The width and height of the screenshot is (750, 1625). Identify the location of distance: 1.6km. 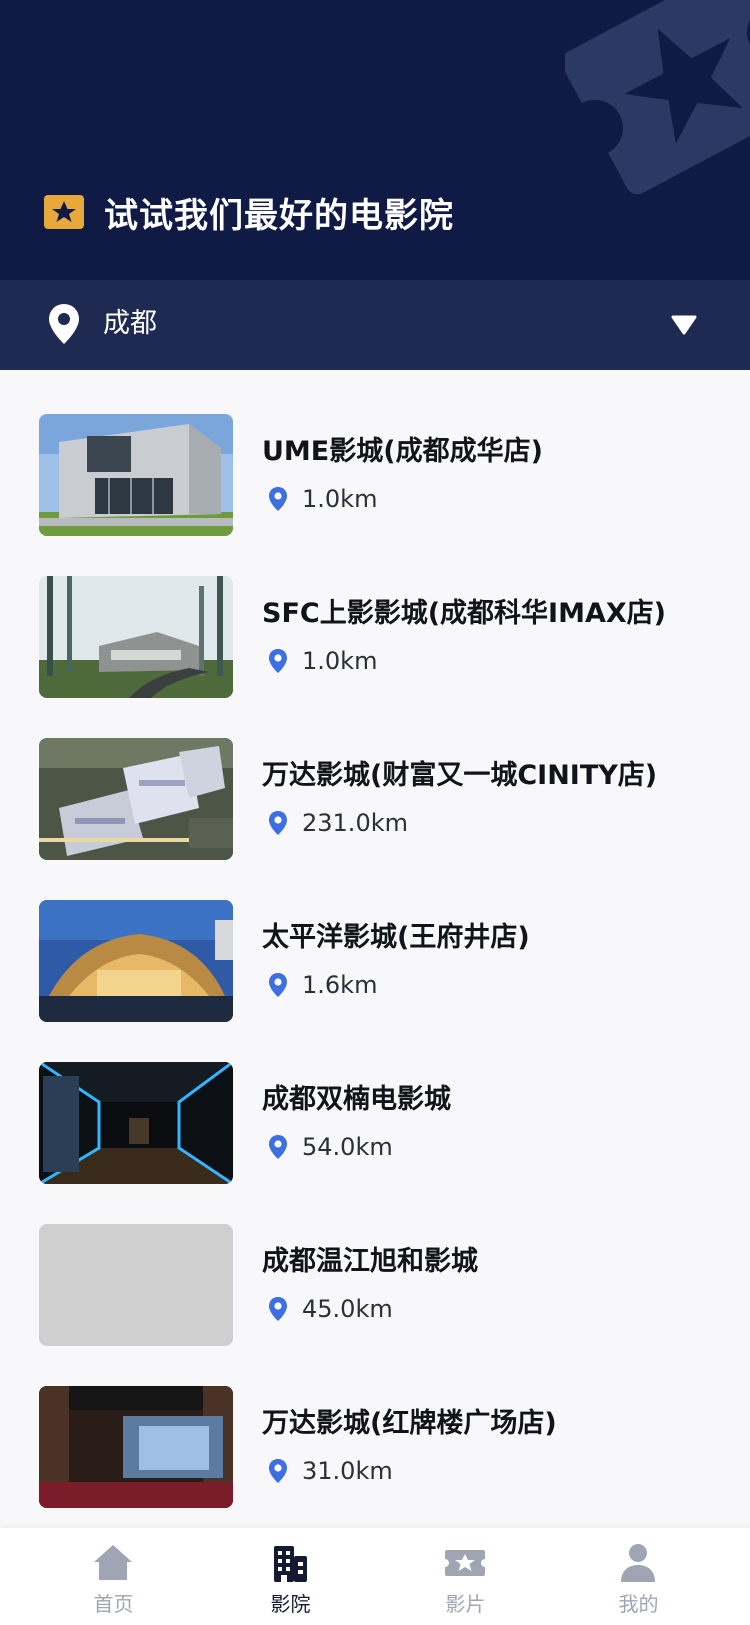
(340, 985).